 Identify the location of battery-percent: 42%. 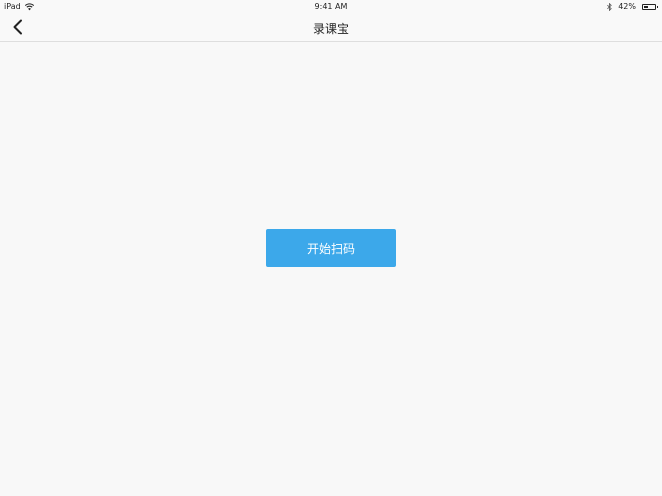
(627, 6).